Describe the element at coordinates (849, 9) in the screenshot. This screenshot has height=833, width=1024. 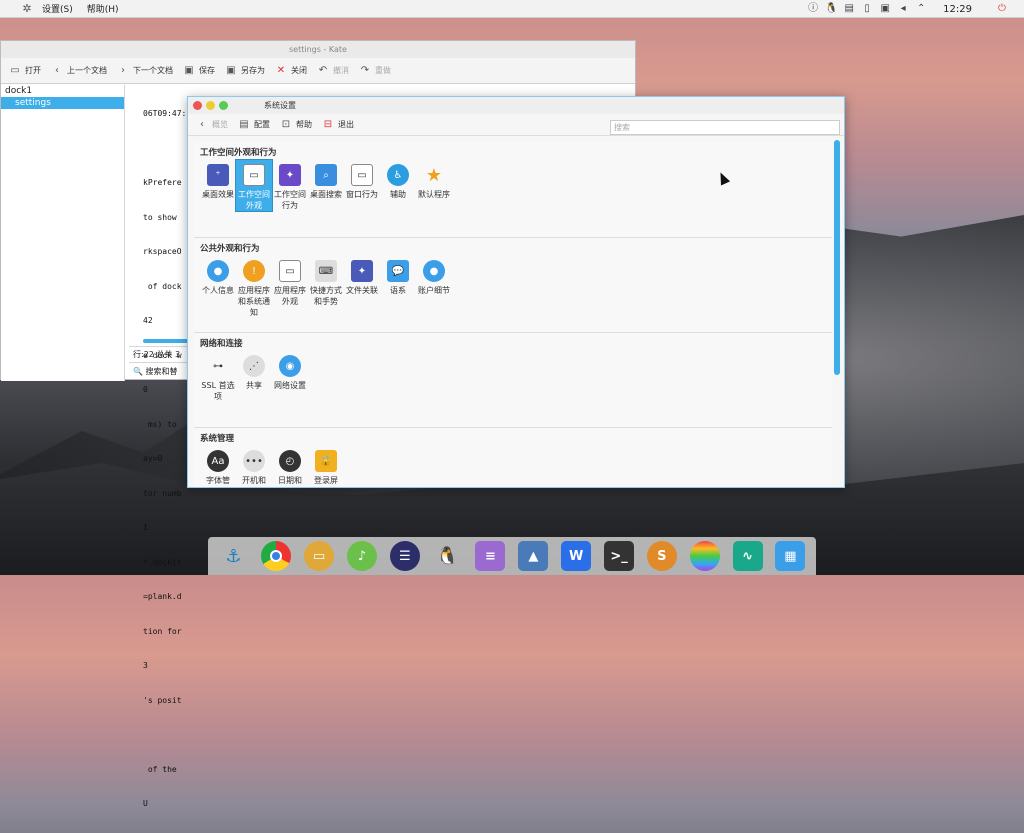
I see `clipboard-icon: ▤` at that location.